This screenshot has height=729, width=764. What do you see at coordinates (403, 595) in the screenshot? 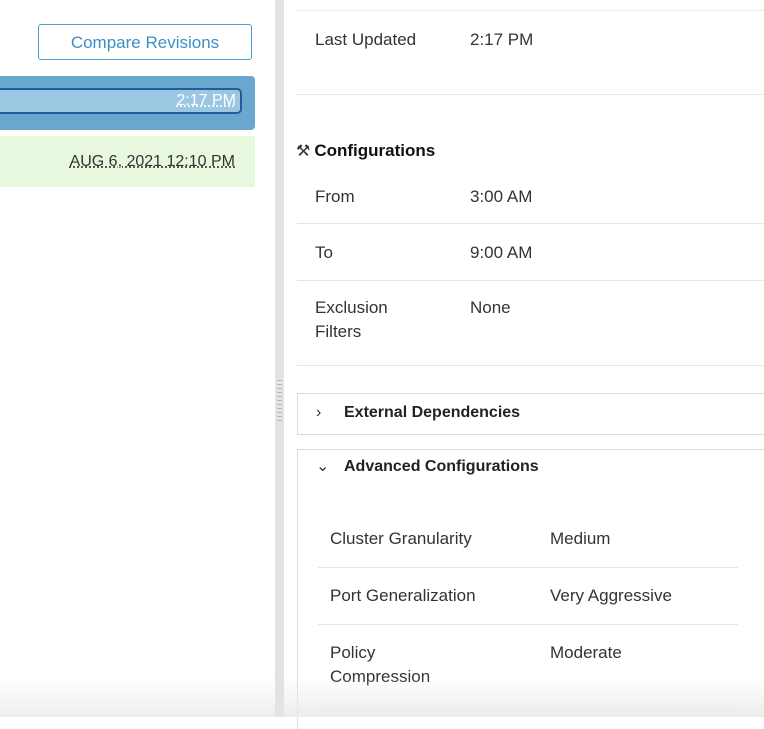
I see `advanced-label: Port Generalization` at bounding box center [403, 595].